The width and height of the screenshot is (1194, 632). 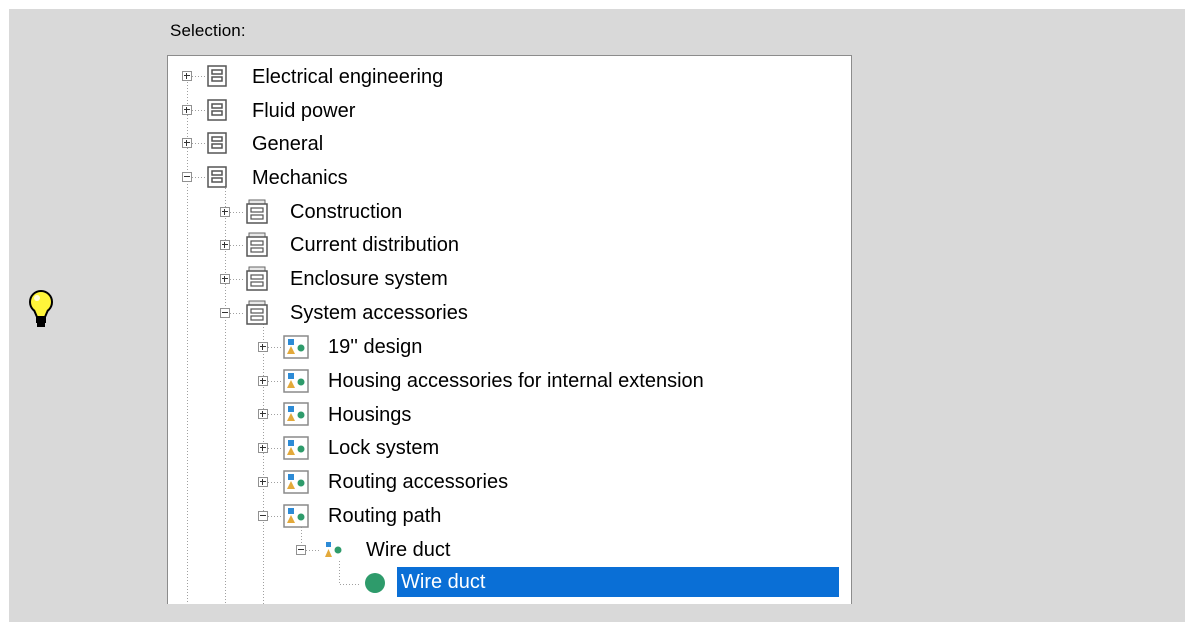 I want to click on tree-node-label: Enclosure system, so click(x=369, y=279).